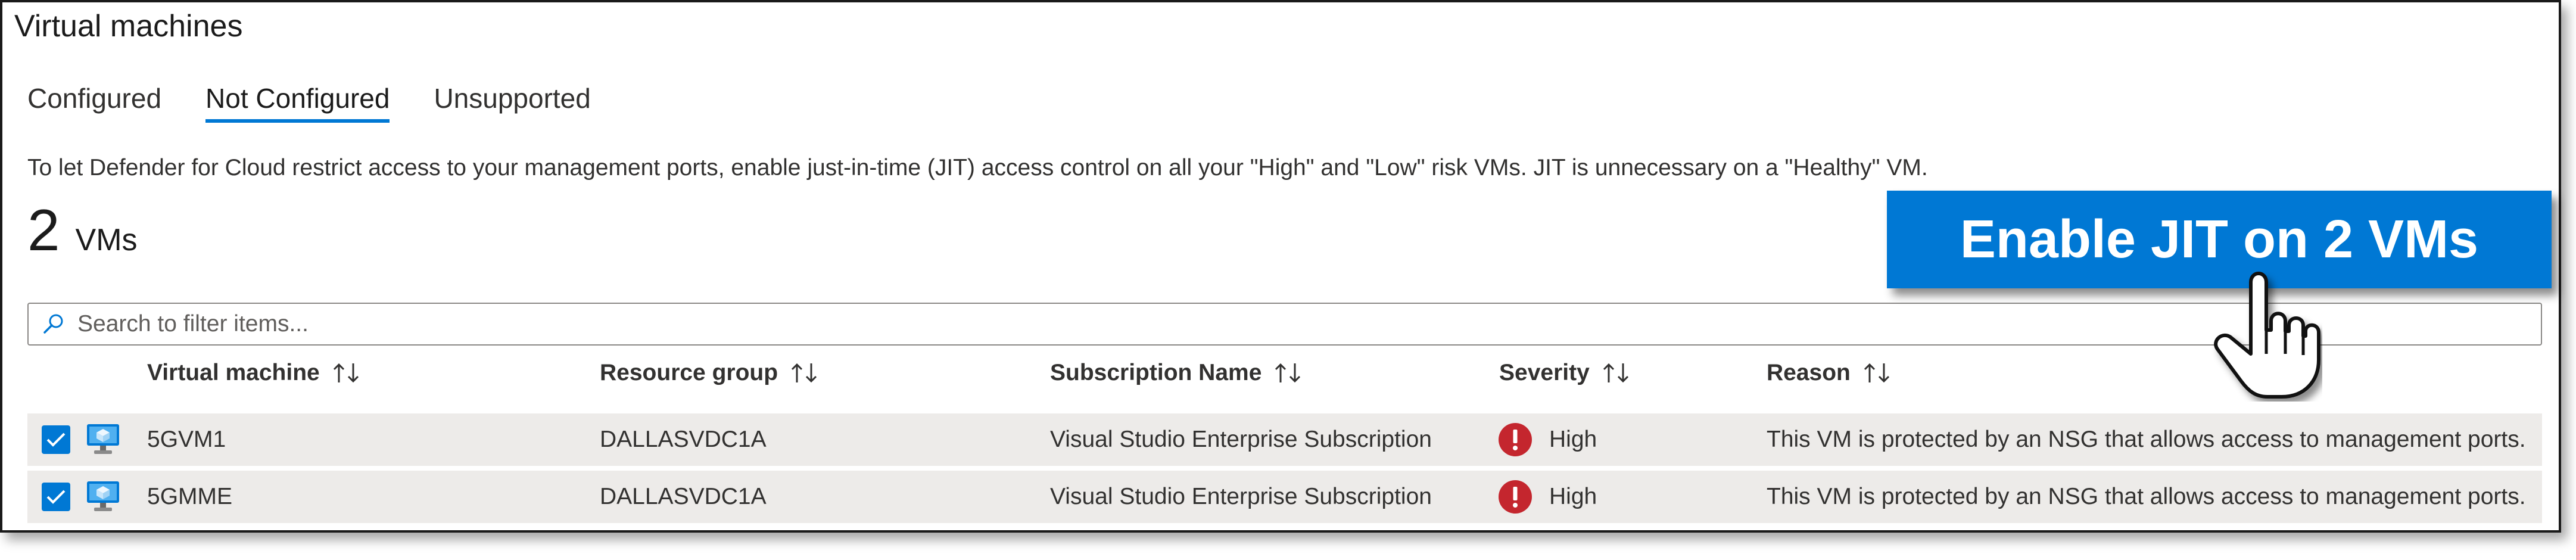  I want to click on tab-not-configured: Not Configured, so click(297, 102).